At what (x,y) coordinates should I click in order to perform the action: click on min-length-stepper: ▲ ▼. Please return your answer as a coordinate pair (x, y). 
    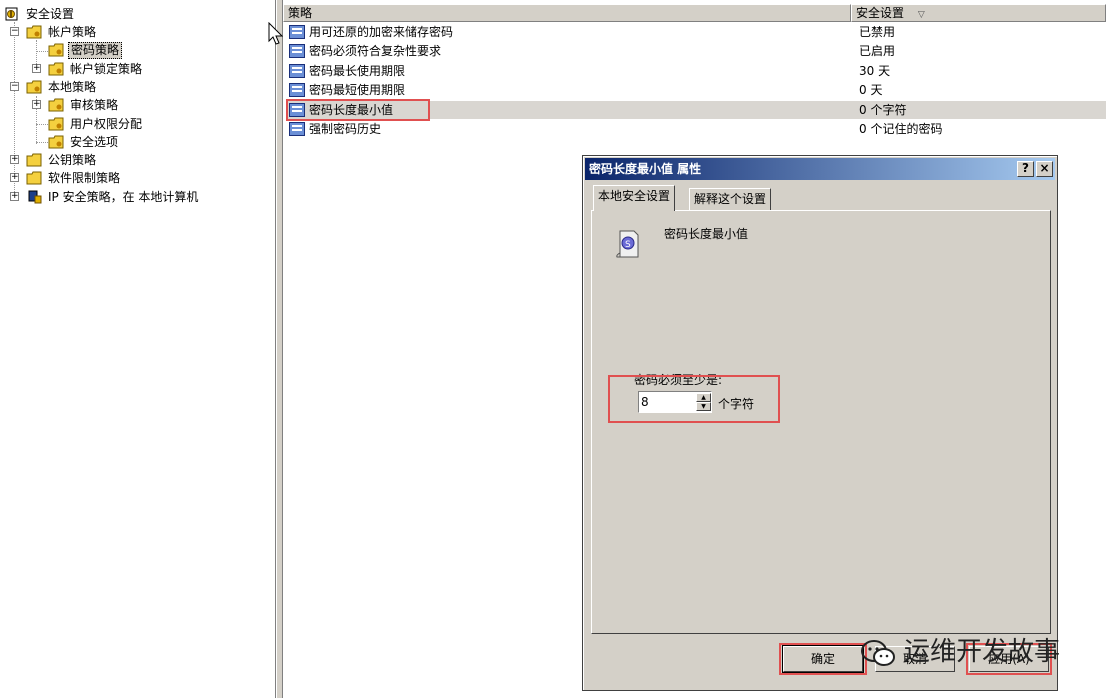
    Looking at the image, I should click on (703, 402).